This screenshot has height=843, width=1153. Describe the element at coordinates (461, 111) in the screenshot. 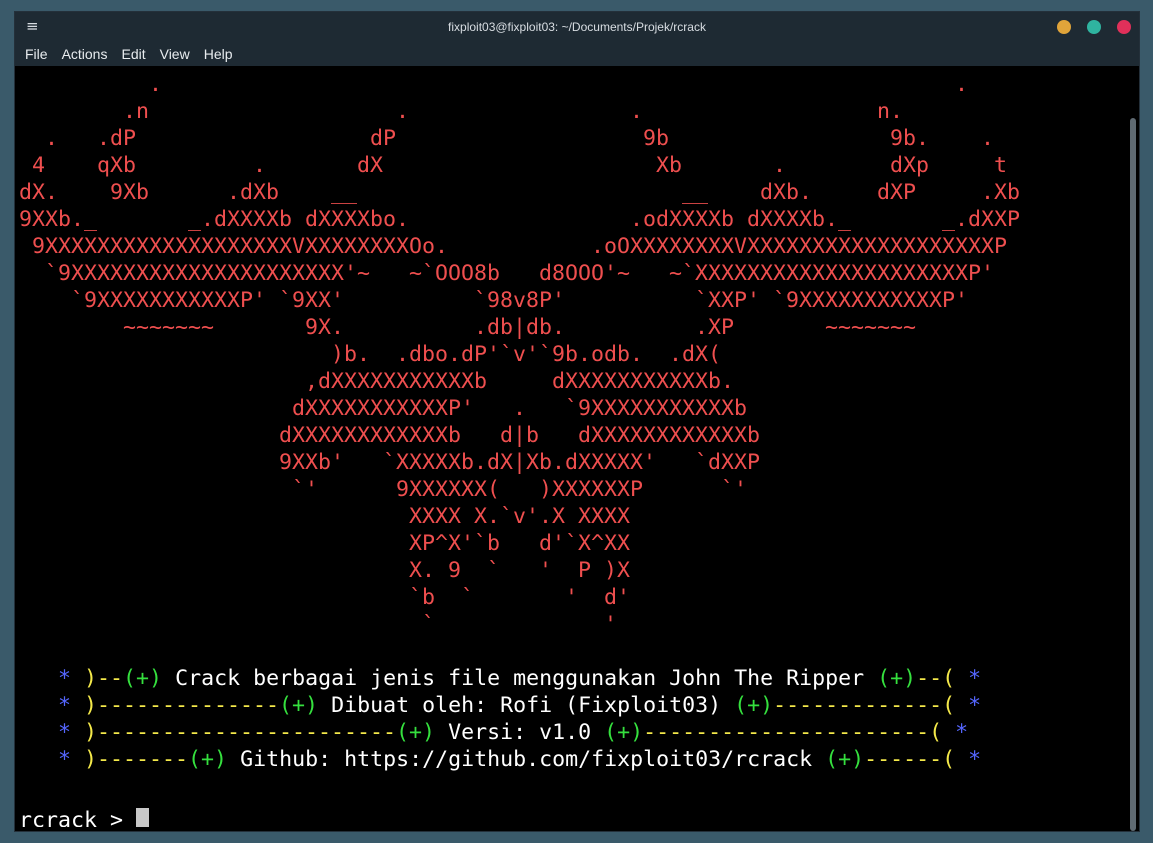

I see `ascii-art-line: .n . . n.` at that location.